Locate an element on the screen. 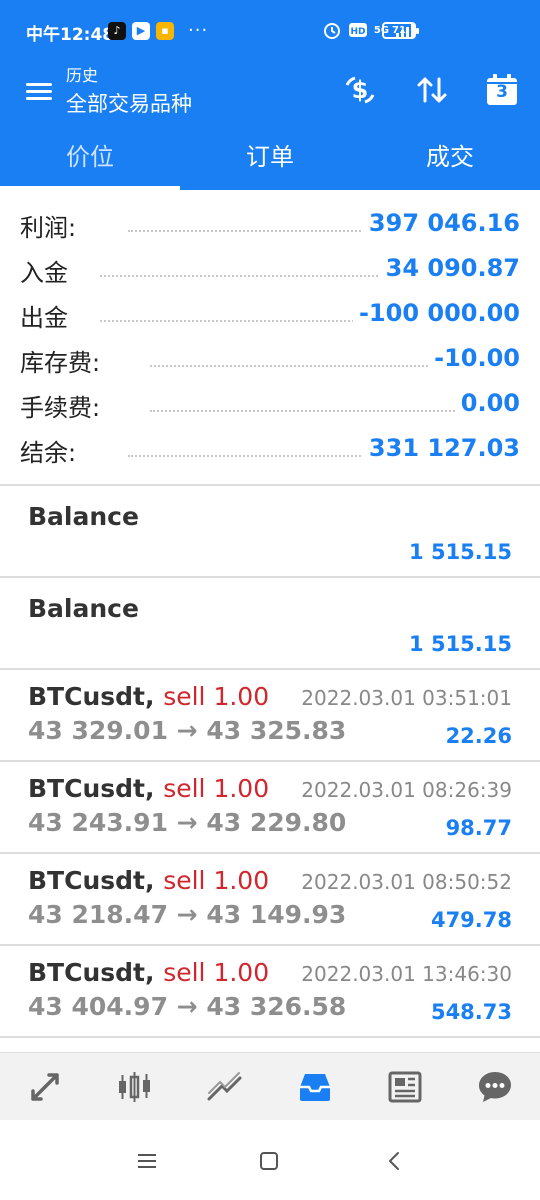  summary-row-commission: 手续费: 0.00 is located at coordinates (270, 404).